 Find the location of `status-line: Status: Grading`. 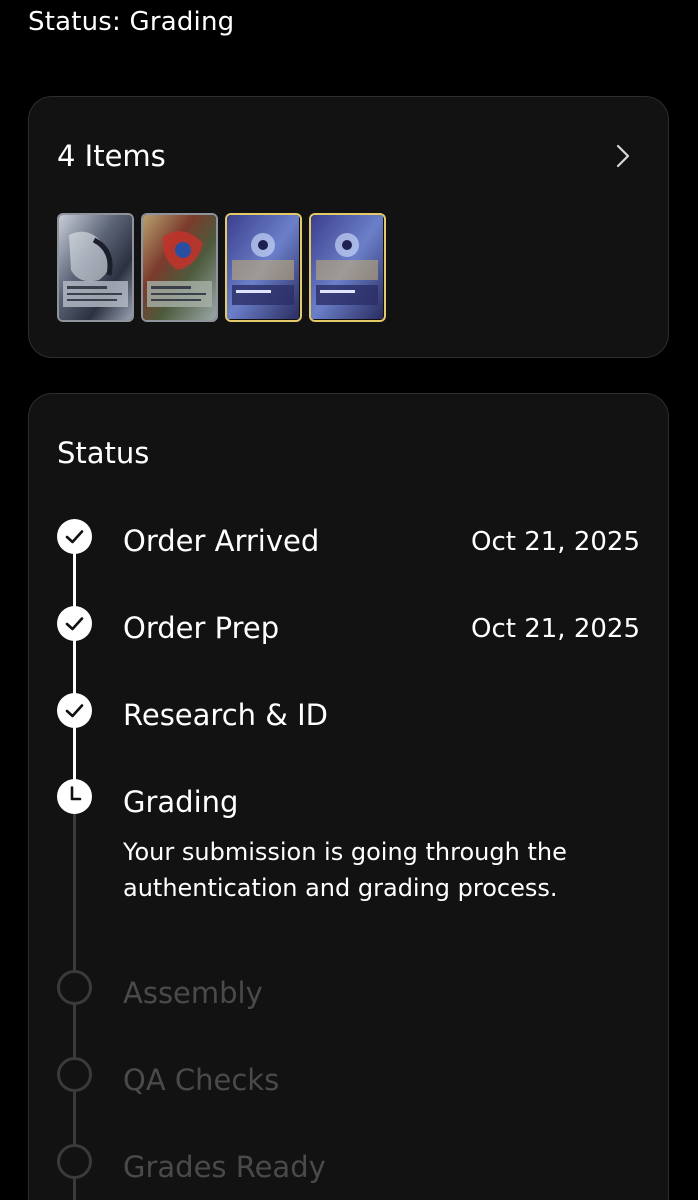

status-line: Status: Grading is located at coordinates (131, 22).